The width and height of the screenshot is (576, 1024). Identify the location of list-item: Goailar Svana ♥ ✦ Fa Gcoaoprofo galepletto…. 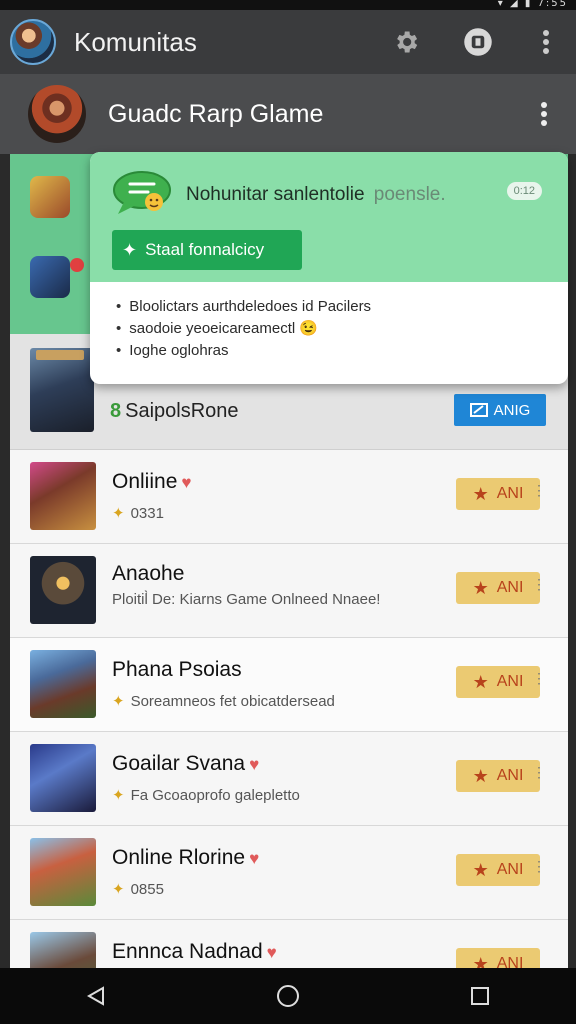
(289, 779).